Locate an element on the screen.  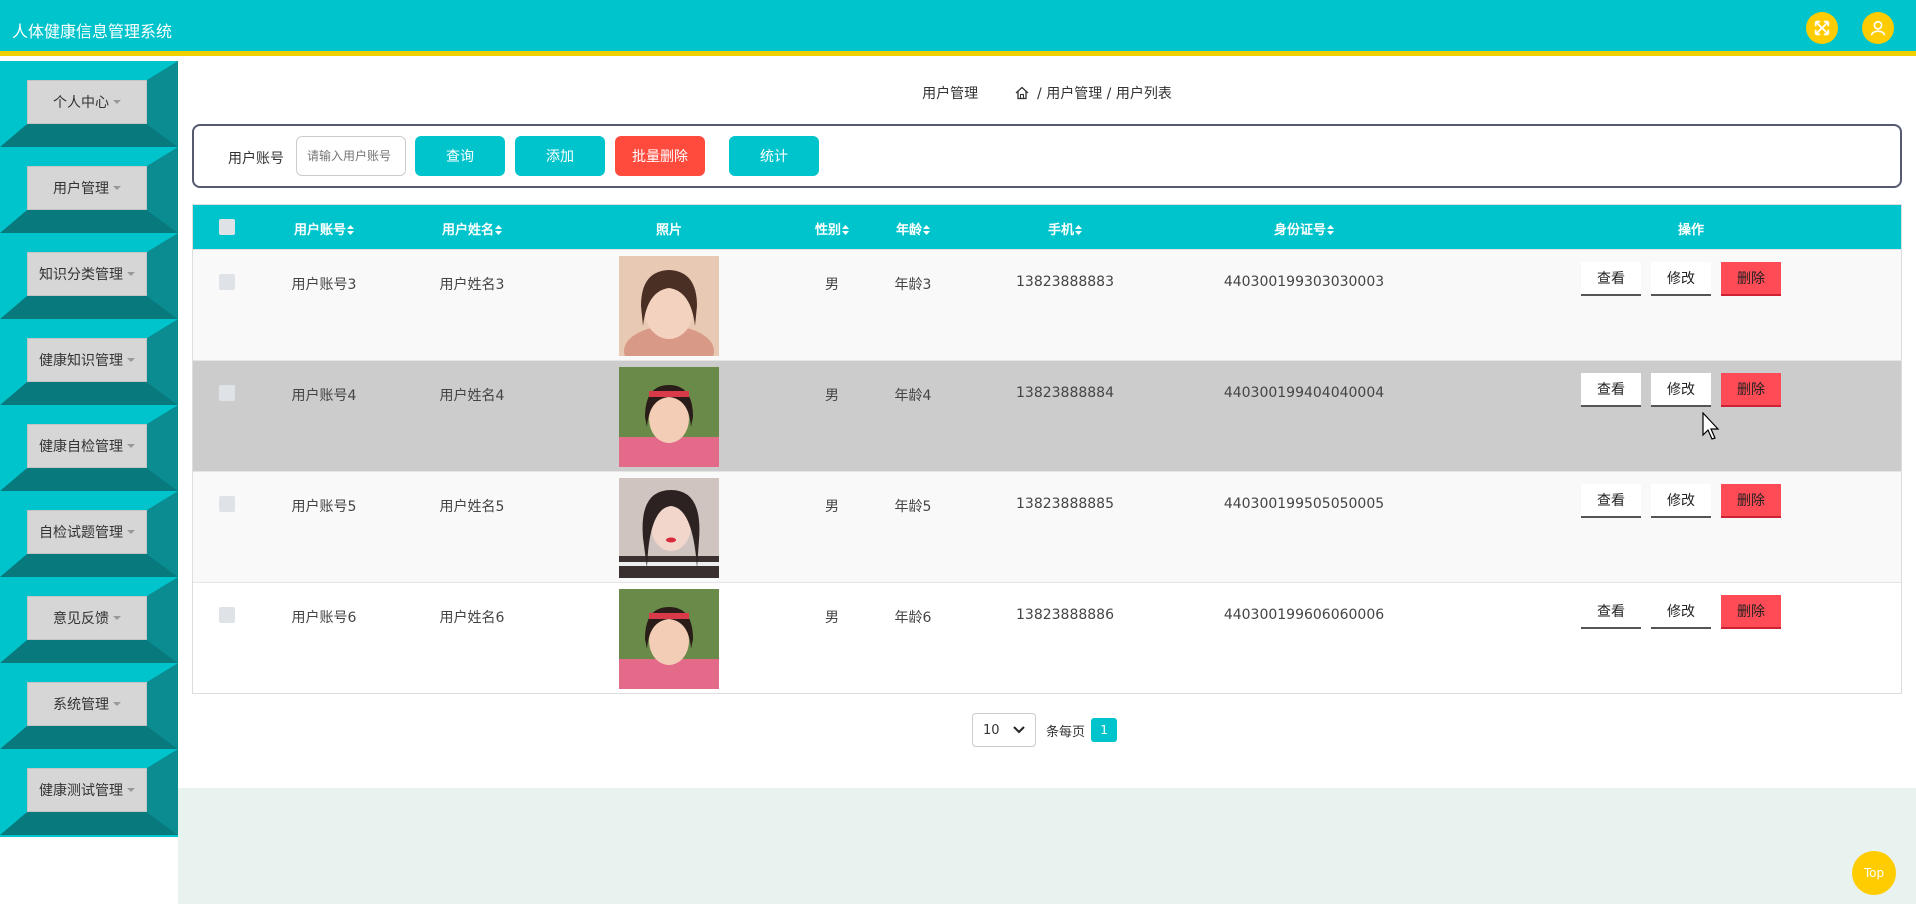
cell-age: 年龄3 is located at coordinates (913, 285).